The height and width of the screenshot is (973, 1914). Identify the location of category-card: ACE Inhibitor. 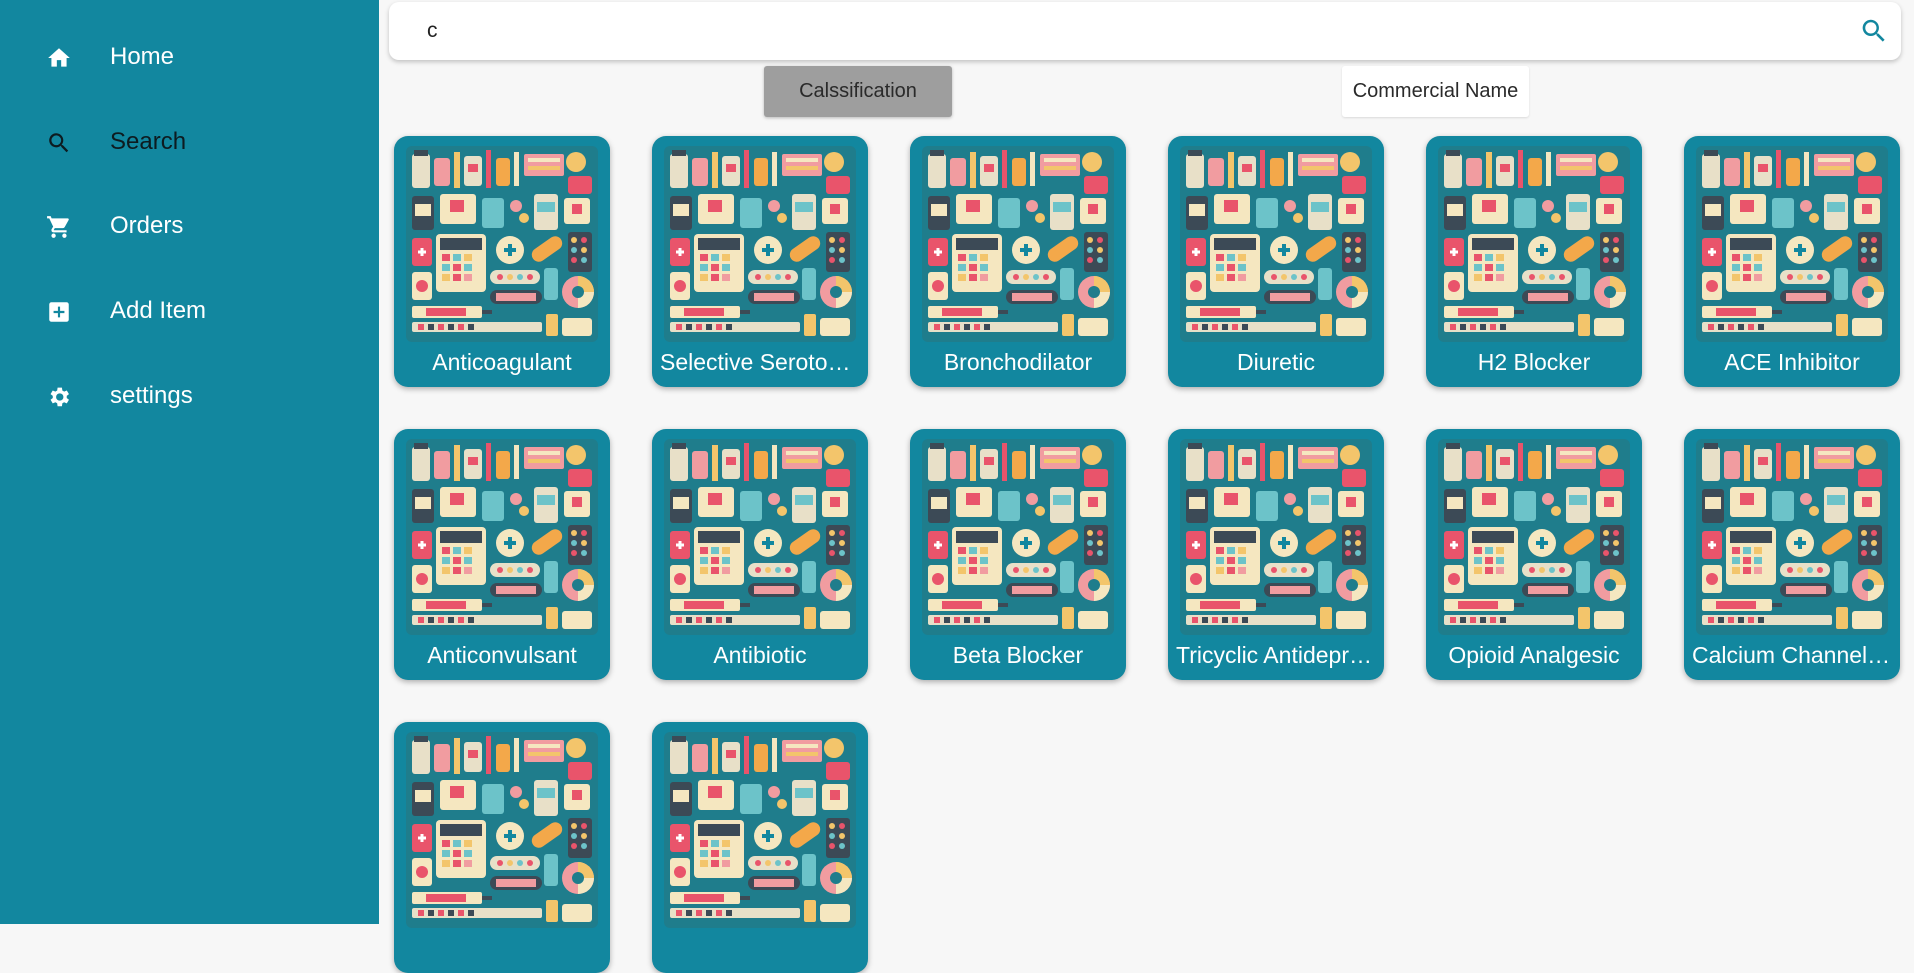
(1792, 261).